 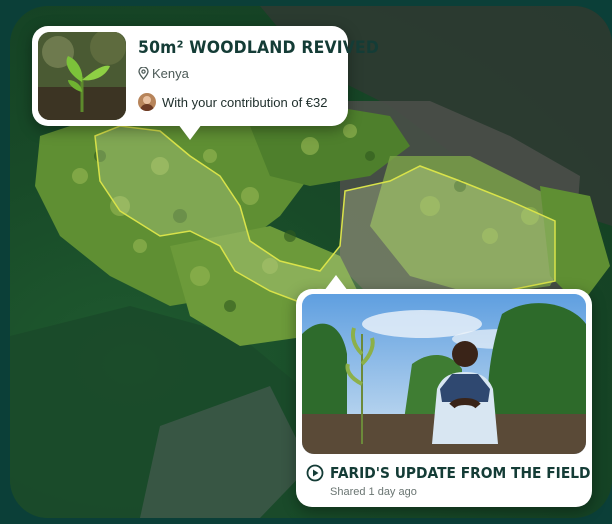 I want to click on map-pin-icon, so click(x=143, y=73).